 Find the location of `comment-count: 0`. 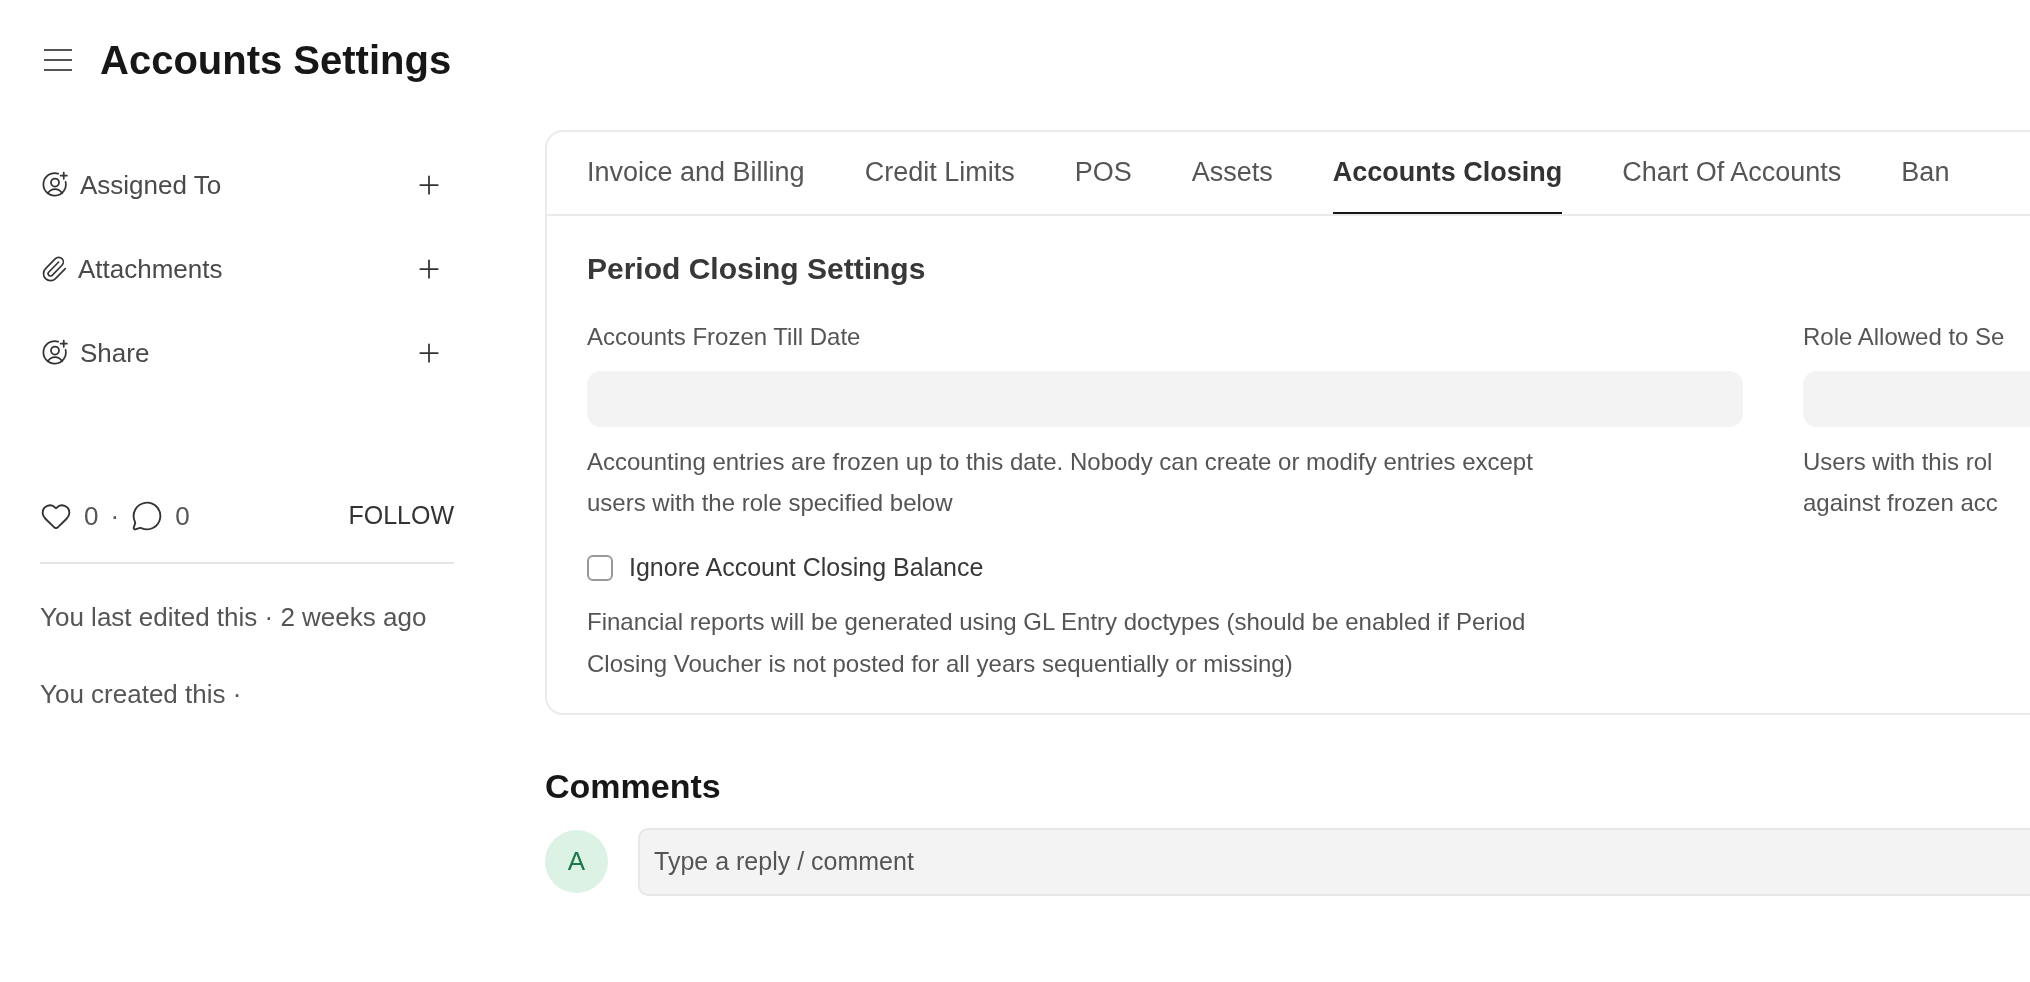

comment-count: 0 is located at coordinates (182, 516).